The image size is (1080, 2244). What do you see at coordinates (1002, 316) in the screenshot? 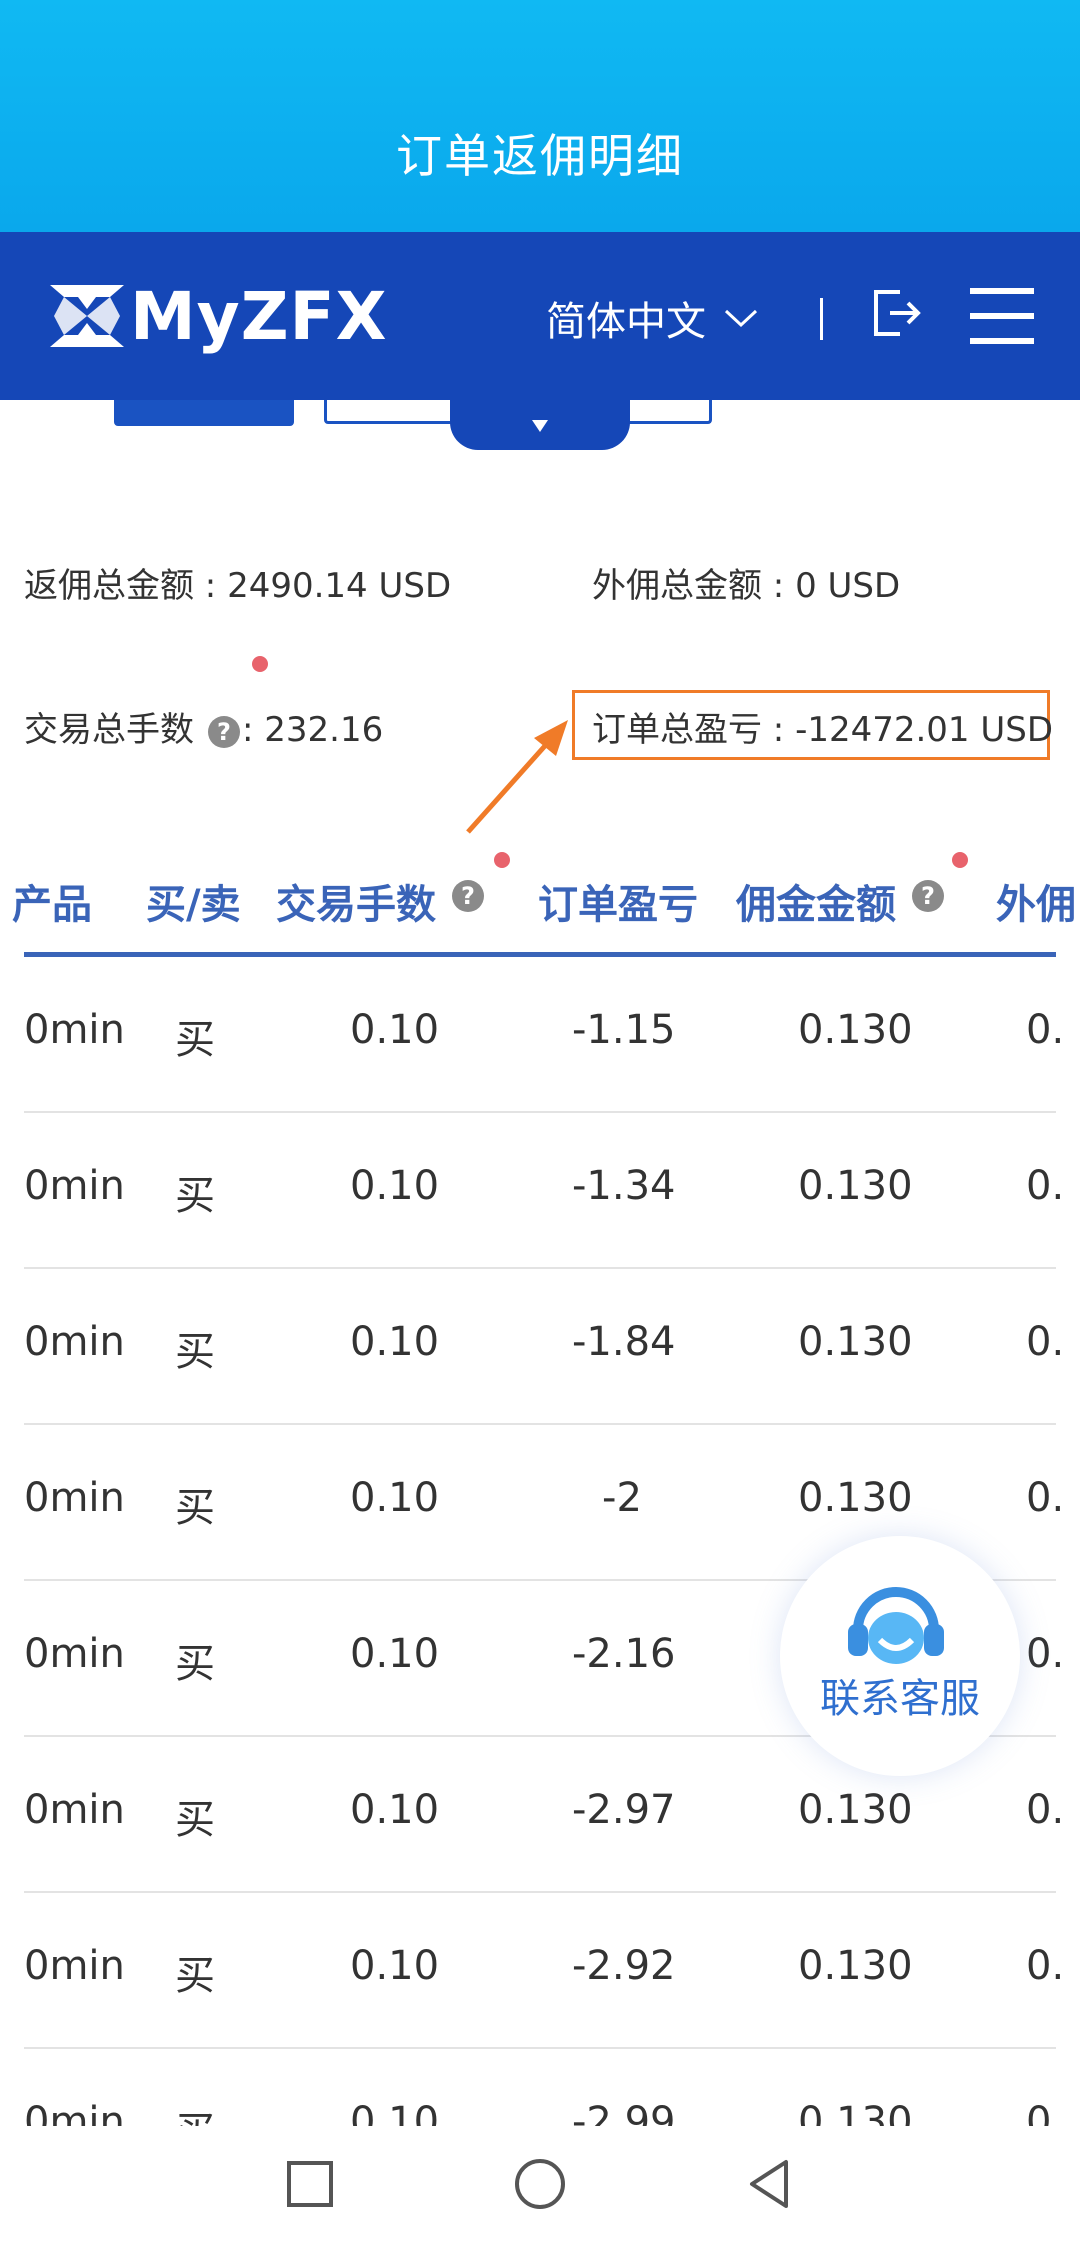
I see `hamburger-menu-icon` at bounding box center [1002, 316].